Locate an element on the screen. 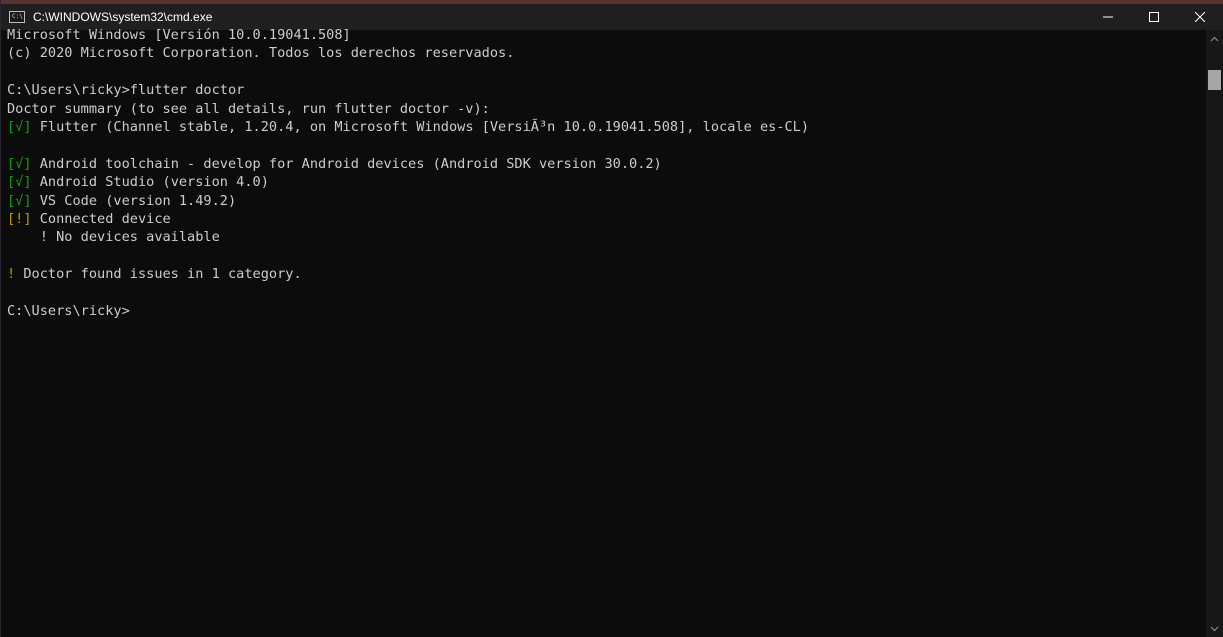  scroll-down-button is located at coordinates (1214, 628).